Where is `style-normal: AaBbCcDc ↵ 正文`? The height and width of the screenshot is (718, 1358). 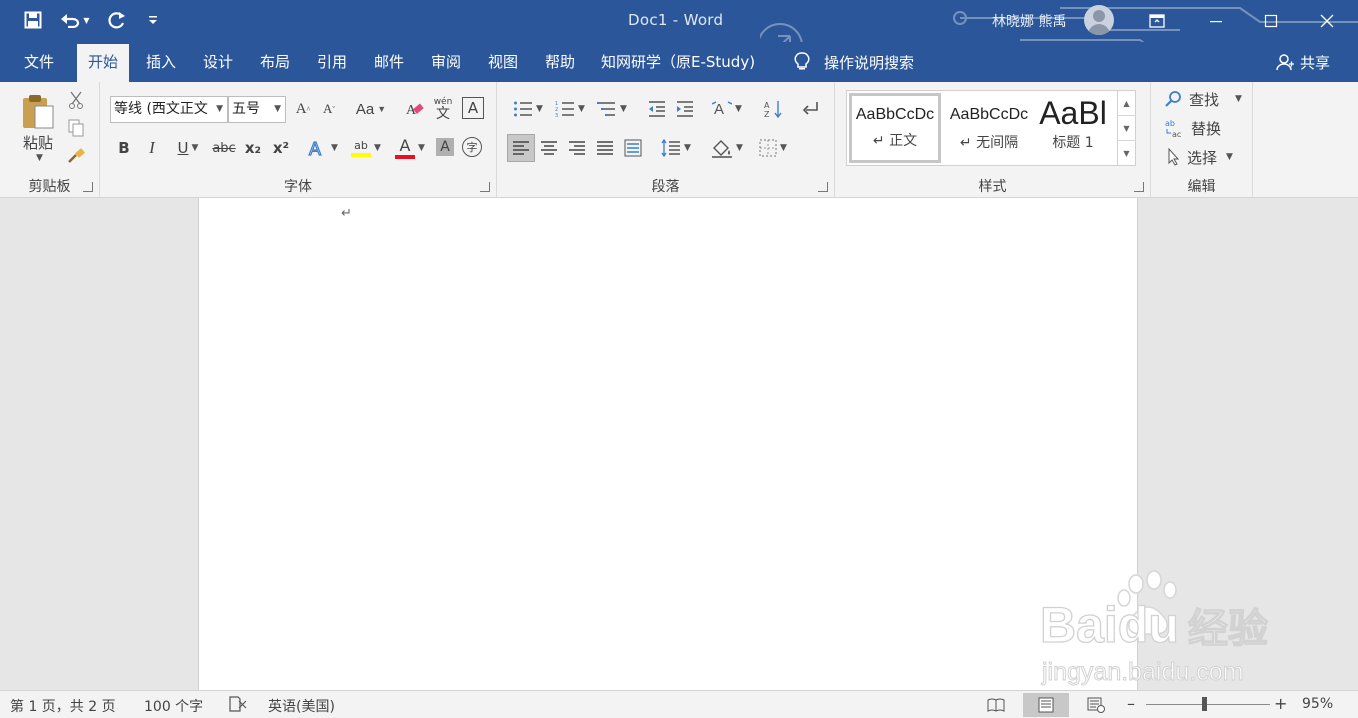
style-normal: AaBbCcDc ↵ 正文 is located at coordinates (895, 128).